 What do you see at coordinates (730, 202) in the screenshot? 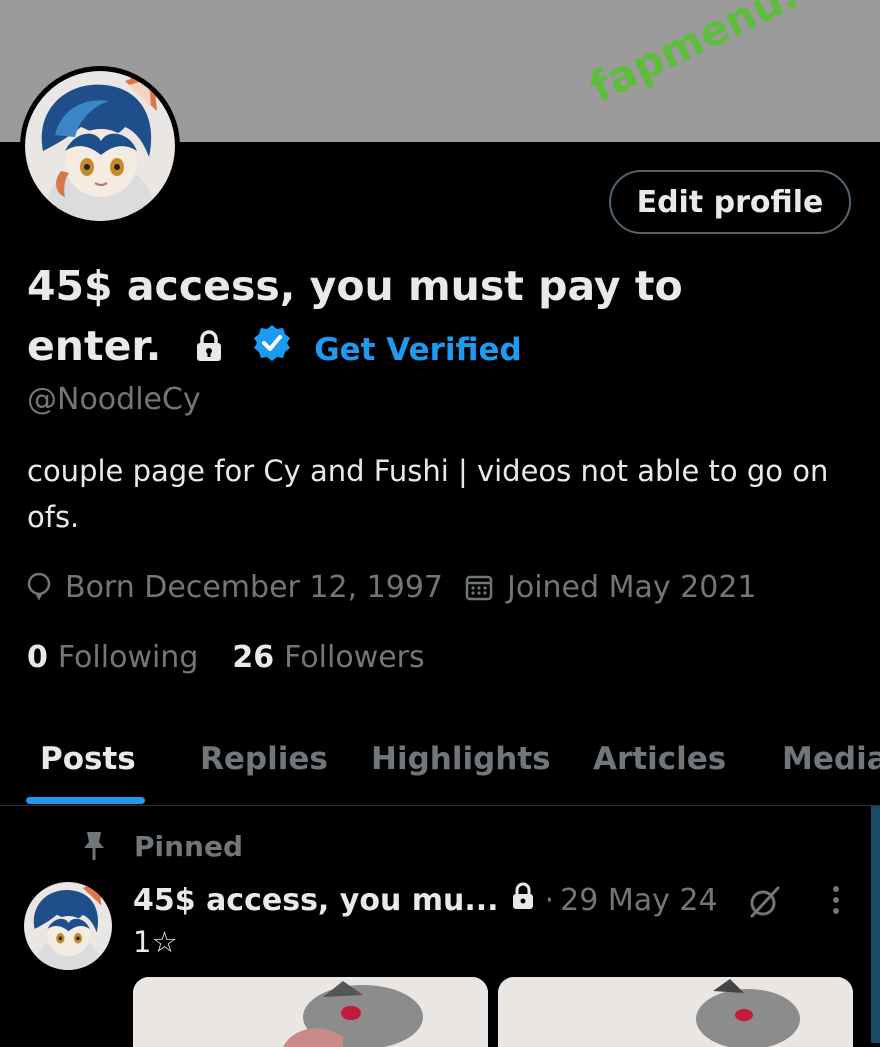
I see `edit-profile-button: Edit profile` at bounding box center [730, 202].